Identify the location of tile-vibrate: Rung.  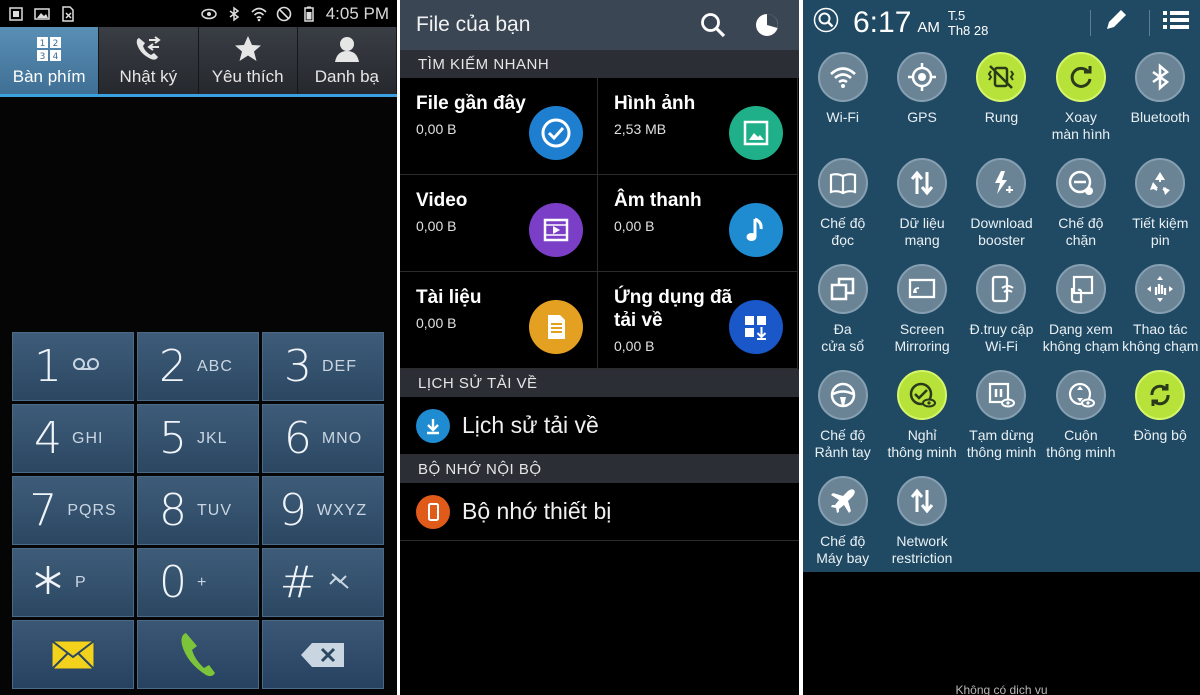
(1001, 105).